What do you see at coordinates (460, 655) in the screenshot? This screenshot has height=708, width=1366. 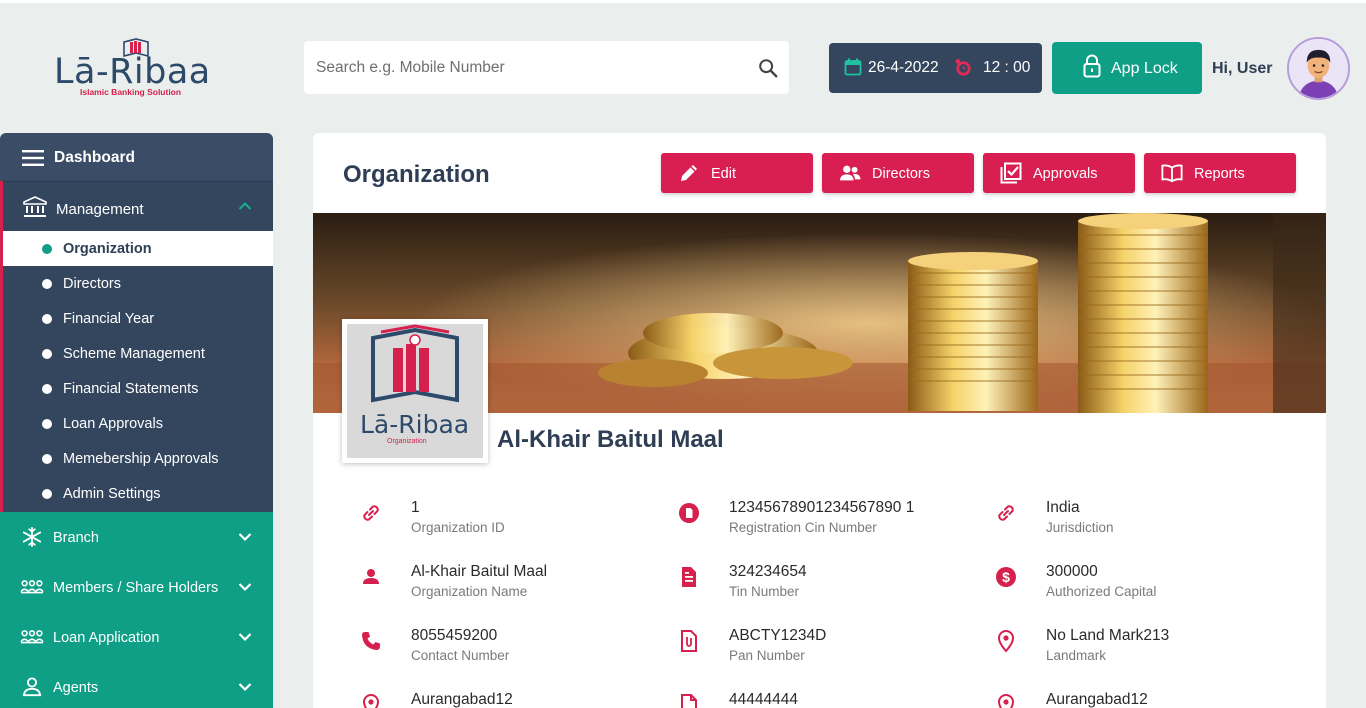 I see `field-label: Contact Number` at bounding box center [460, 655].